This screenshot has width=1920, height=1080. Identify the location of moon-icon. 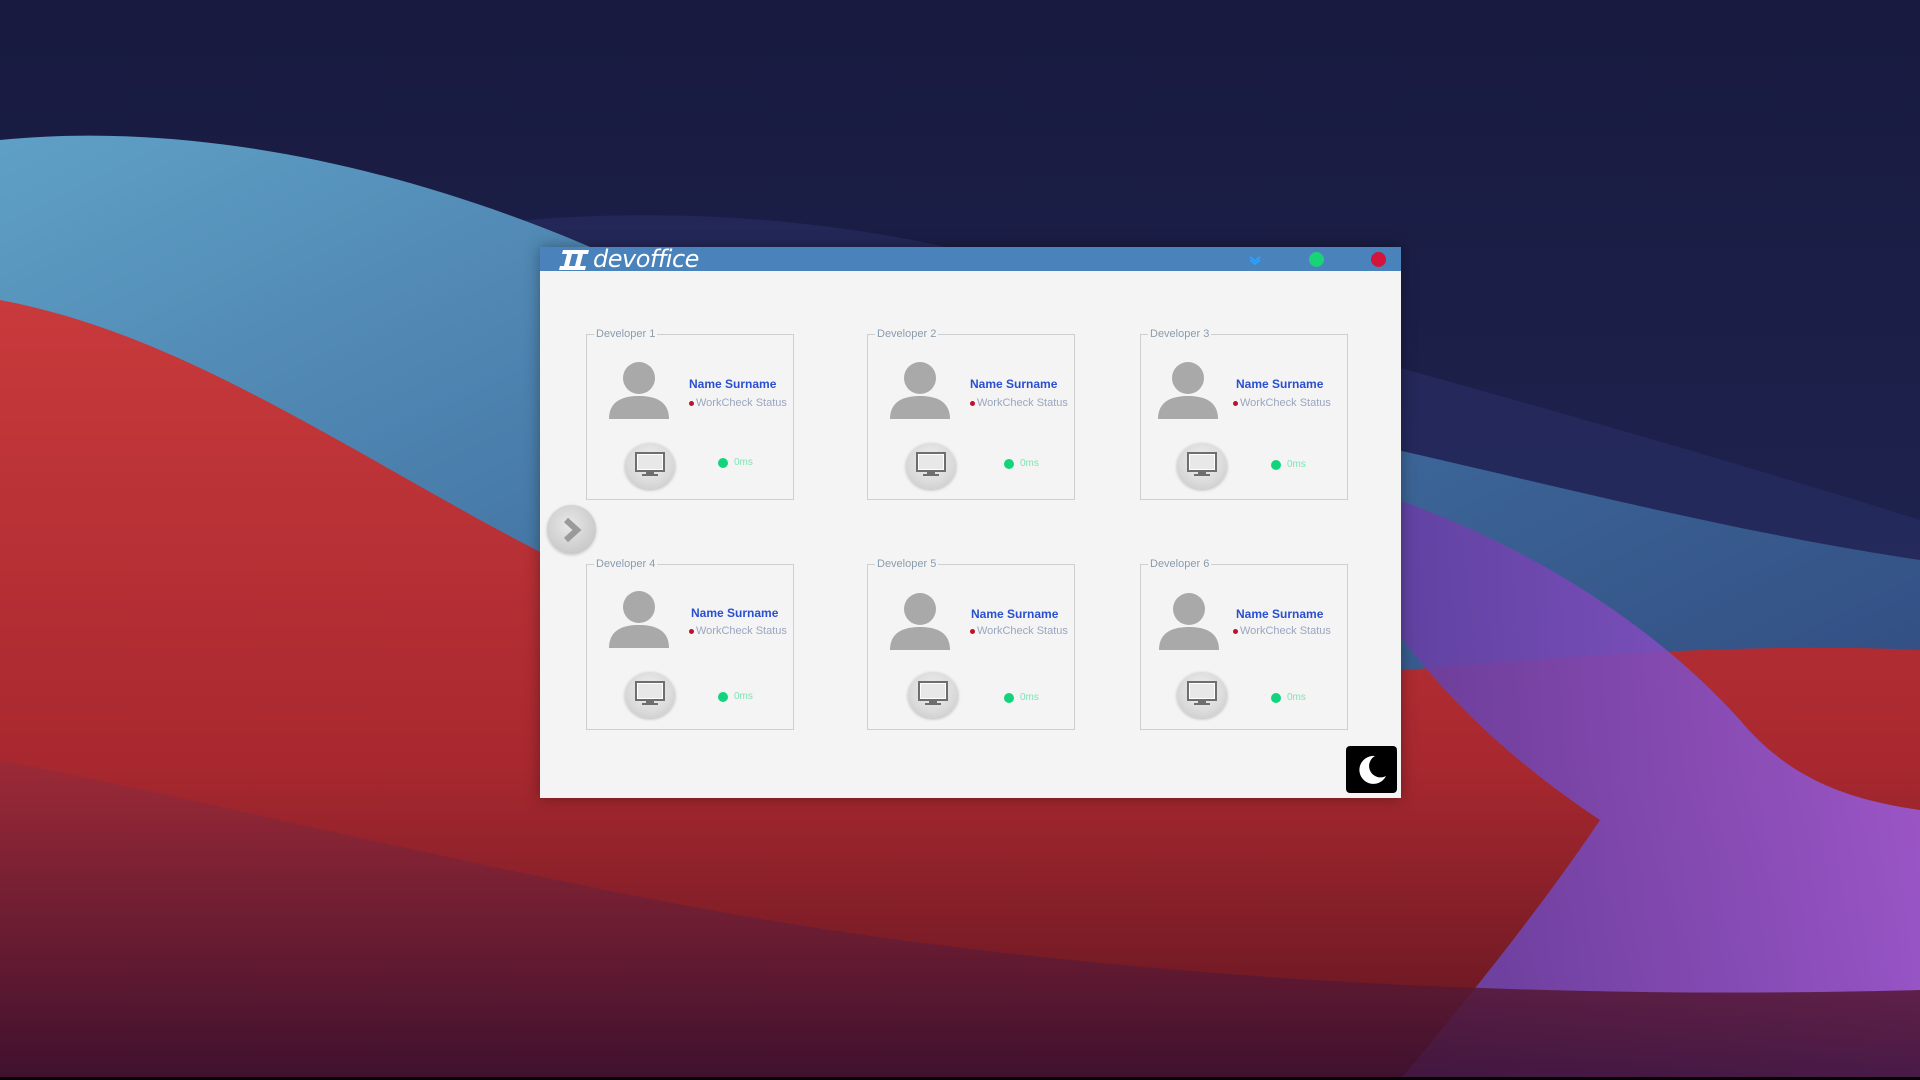
(1372, 769).